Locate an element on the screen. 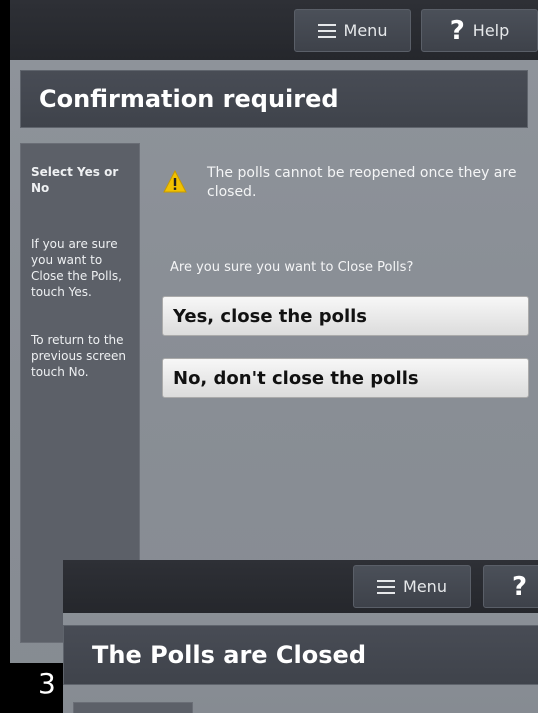  sidebar-title: Select Yes or No is located at coordinates (75, 180).